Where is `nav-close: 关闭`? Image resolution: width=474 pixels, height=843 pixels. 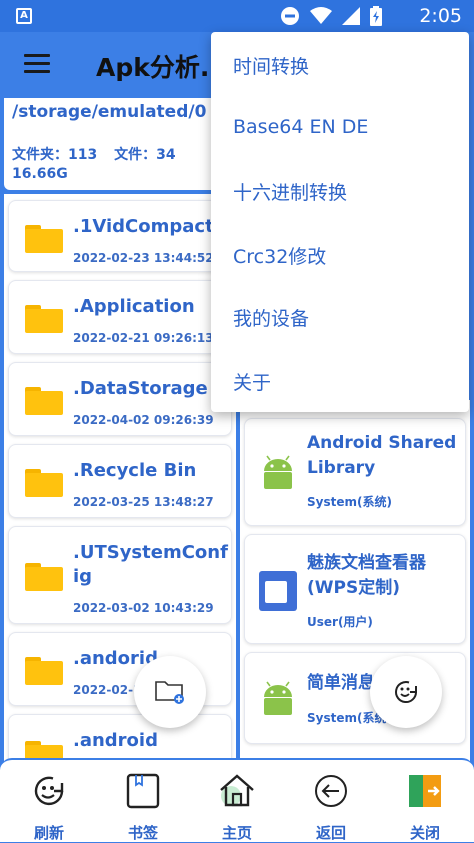
nav-close: 关闭 is located at coordinates (425, 807).